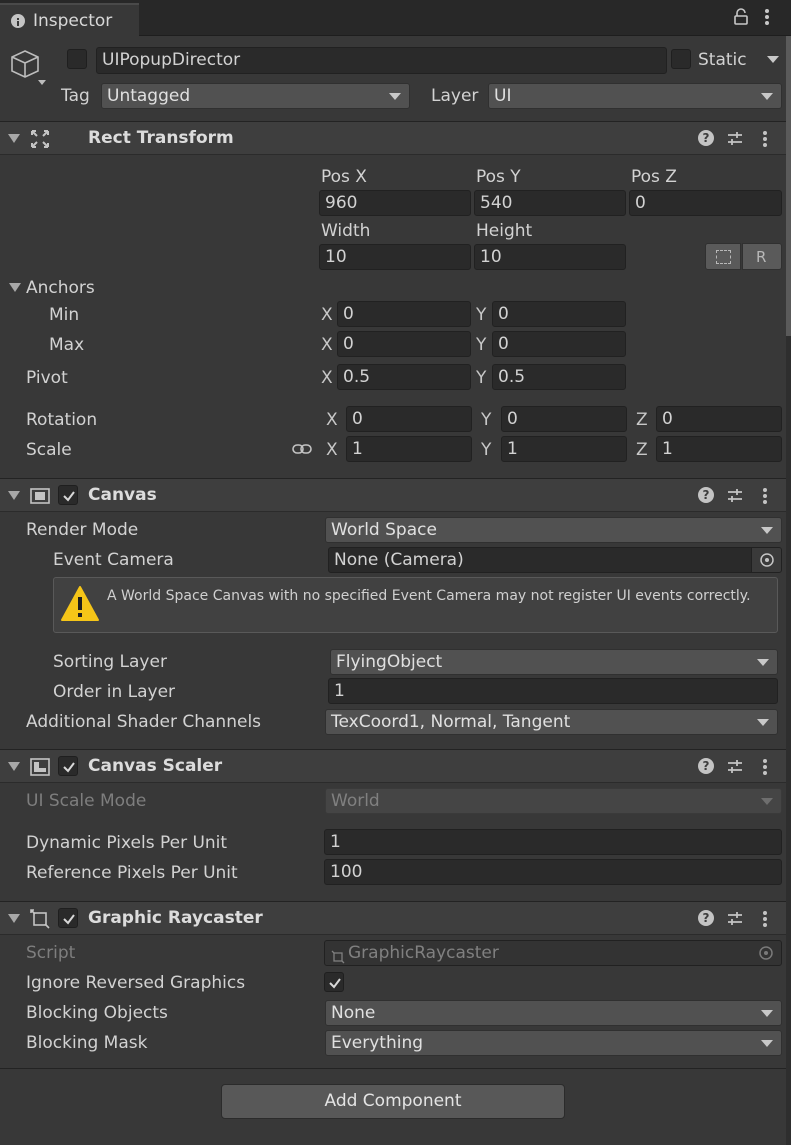 The width and height of the screenshot is (791, 1145). What do you see at coordinates (75, 96) in the screenshot?
I see `tag-label: Tag` at bounding box center [75, 96].